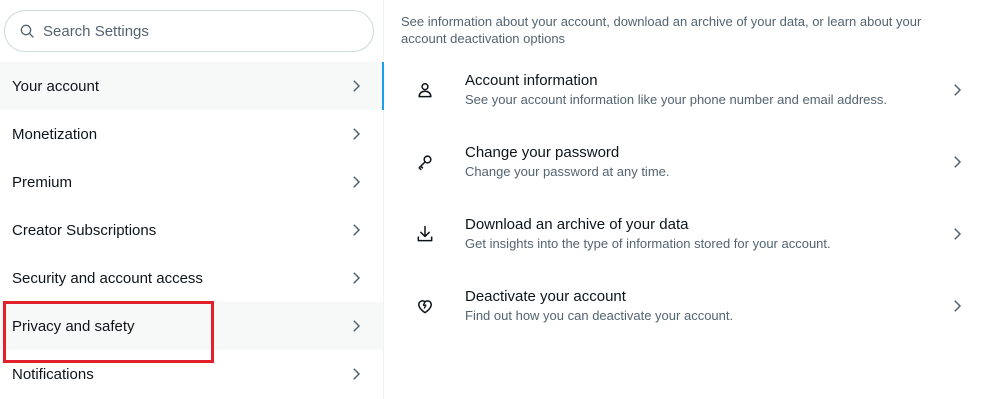 The width and height of the screenshot is (985, 399). I want to click on search-icon, so click(27, 31).